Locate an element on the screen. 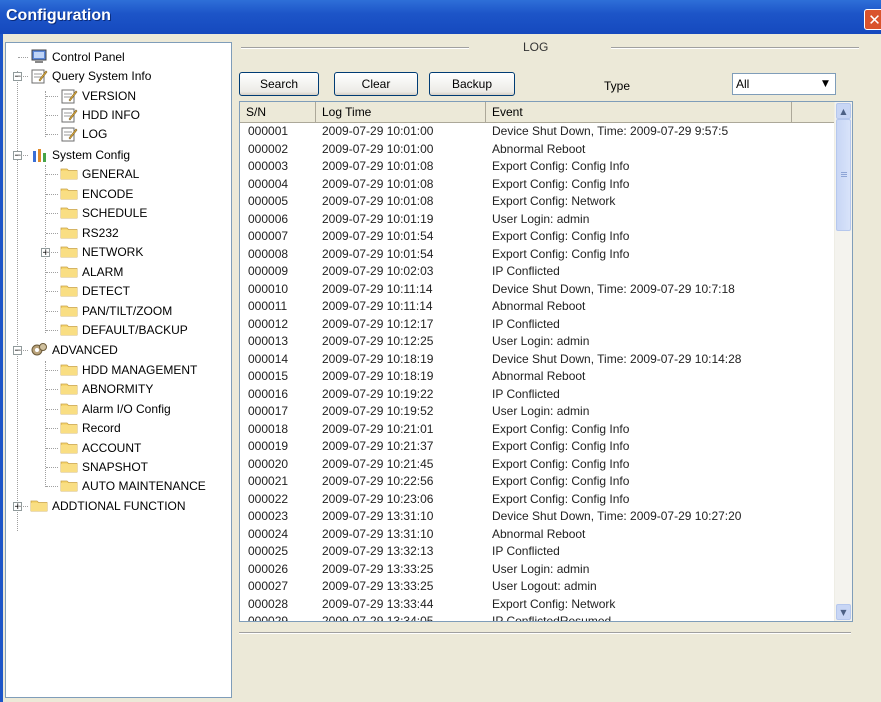  cell-log-time: 2009-07-29 13:34:05 is located at coordinates (378, 618).